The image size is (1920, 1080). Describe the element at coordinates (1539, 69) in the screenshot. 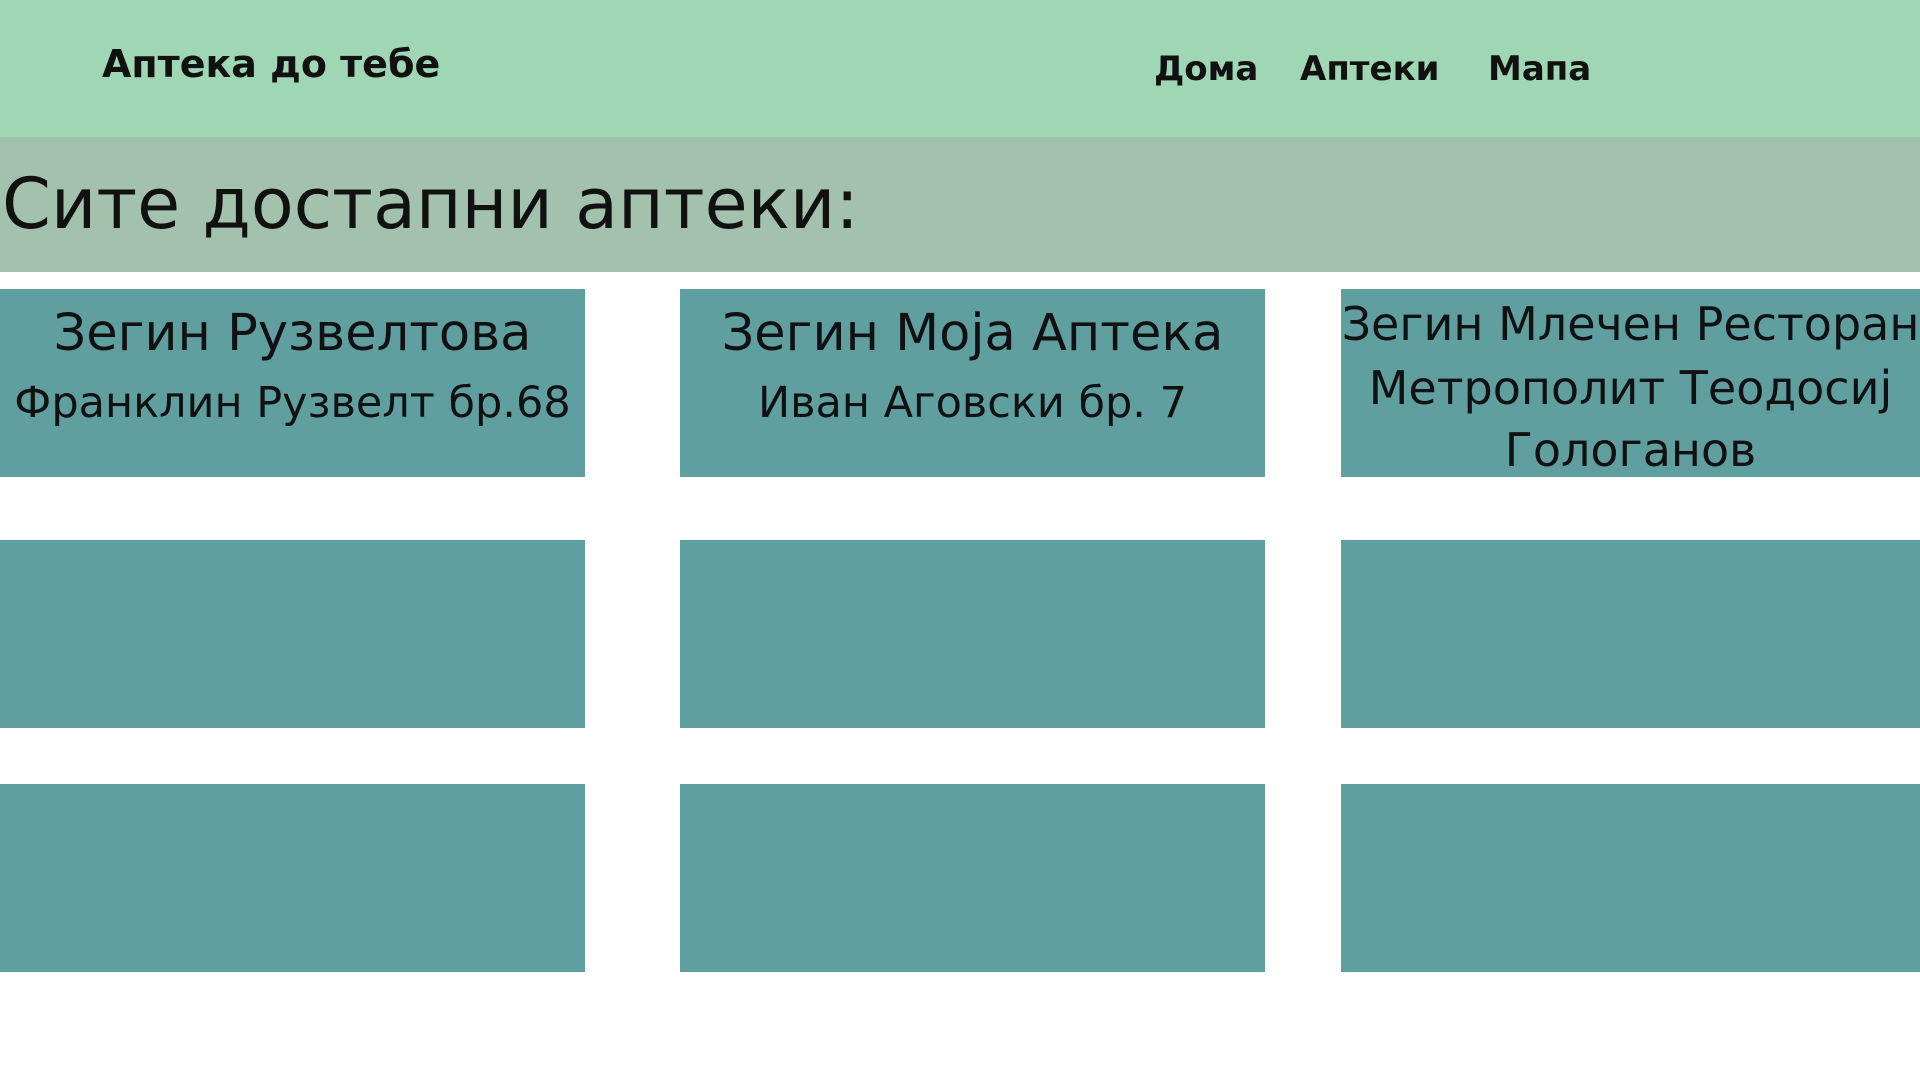

I see `nav-link-map: Мапа` at that location.